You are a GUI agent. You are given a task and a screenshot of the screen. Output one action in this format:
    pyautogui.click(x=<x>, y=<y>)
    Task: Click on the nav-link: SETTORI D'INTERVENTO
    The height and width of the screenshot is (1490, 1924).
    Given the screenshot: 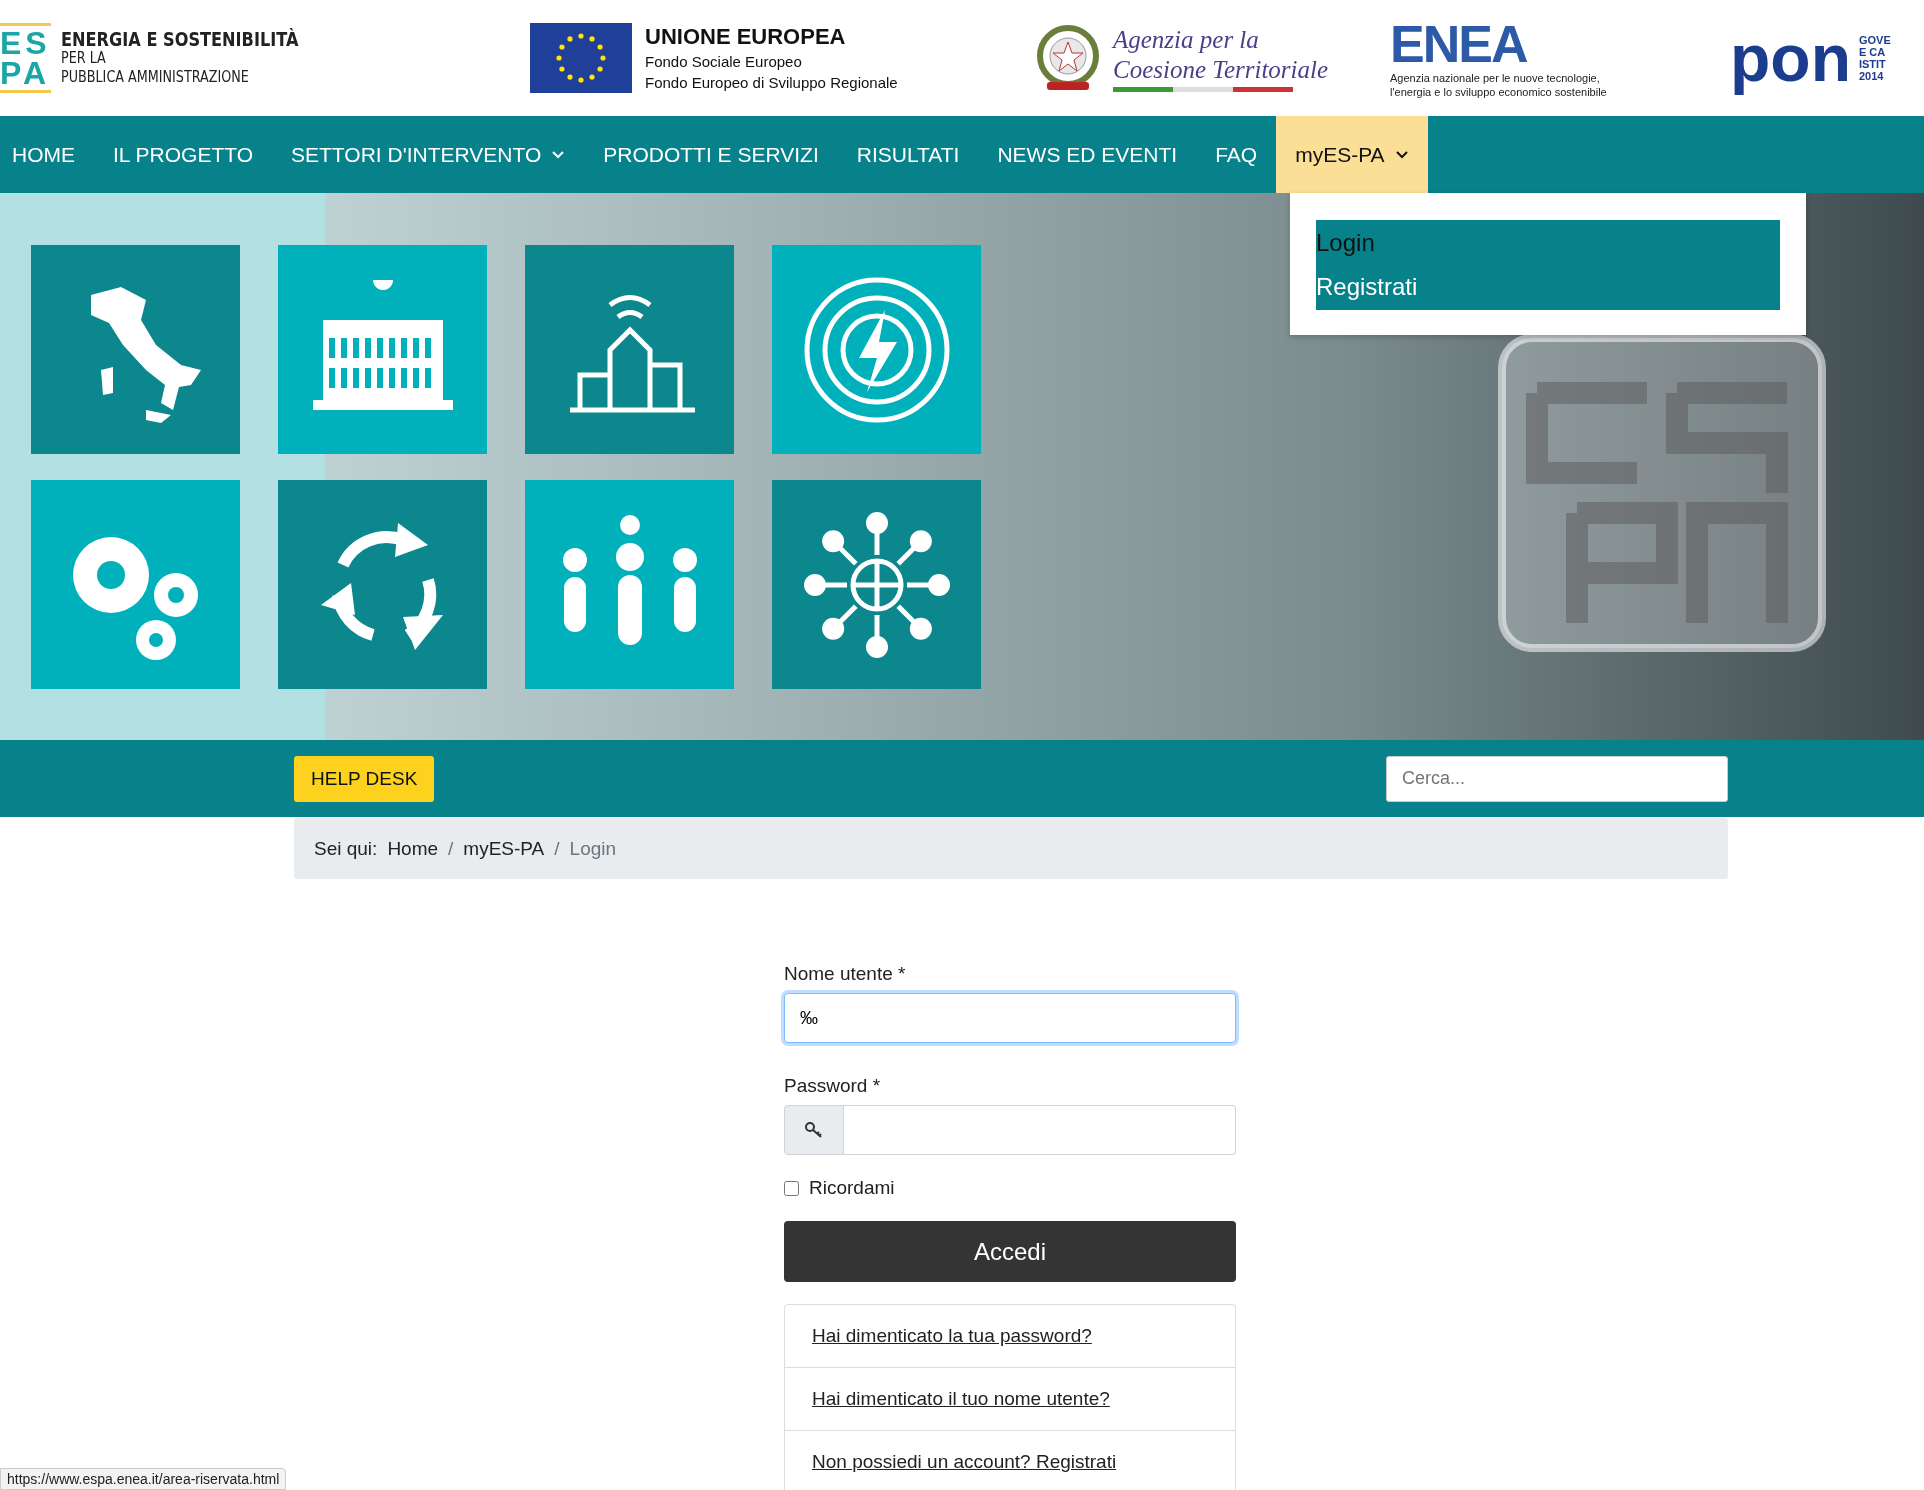 What is the action you would take?
    pyautogui.click(x=428, y=154)
    